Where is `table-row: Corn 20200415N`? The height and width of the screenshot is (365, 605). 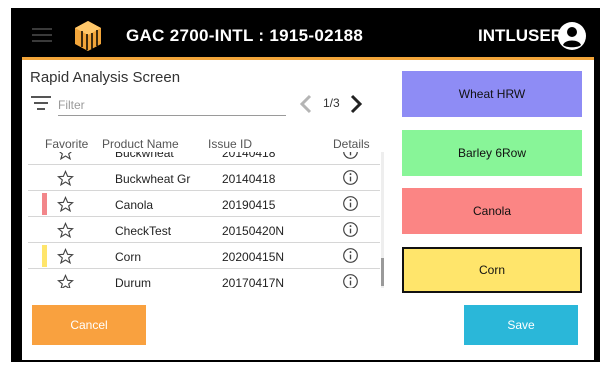
table-row: Corn 20200415N is located at coordinates (204, 256).